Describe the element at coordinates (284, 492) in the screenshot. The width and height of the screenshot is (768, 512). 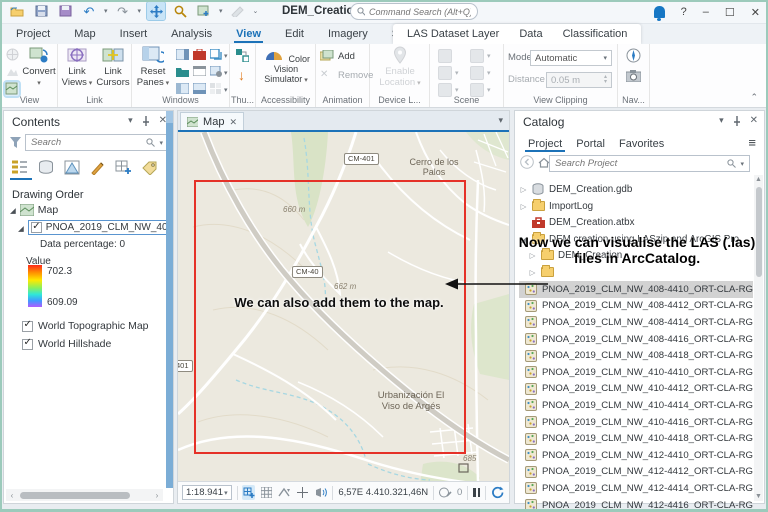
I see `dynamic-constraints-icon` at that location.